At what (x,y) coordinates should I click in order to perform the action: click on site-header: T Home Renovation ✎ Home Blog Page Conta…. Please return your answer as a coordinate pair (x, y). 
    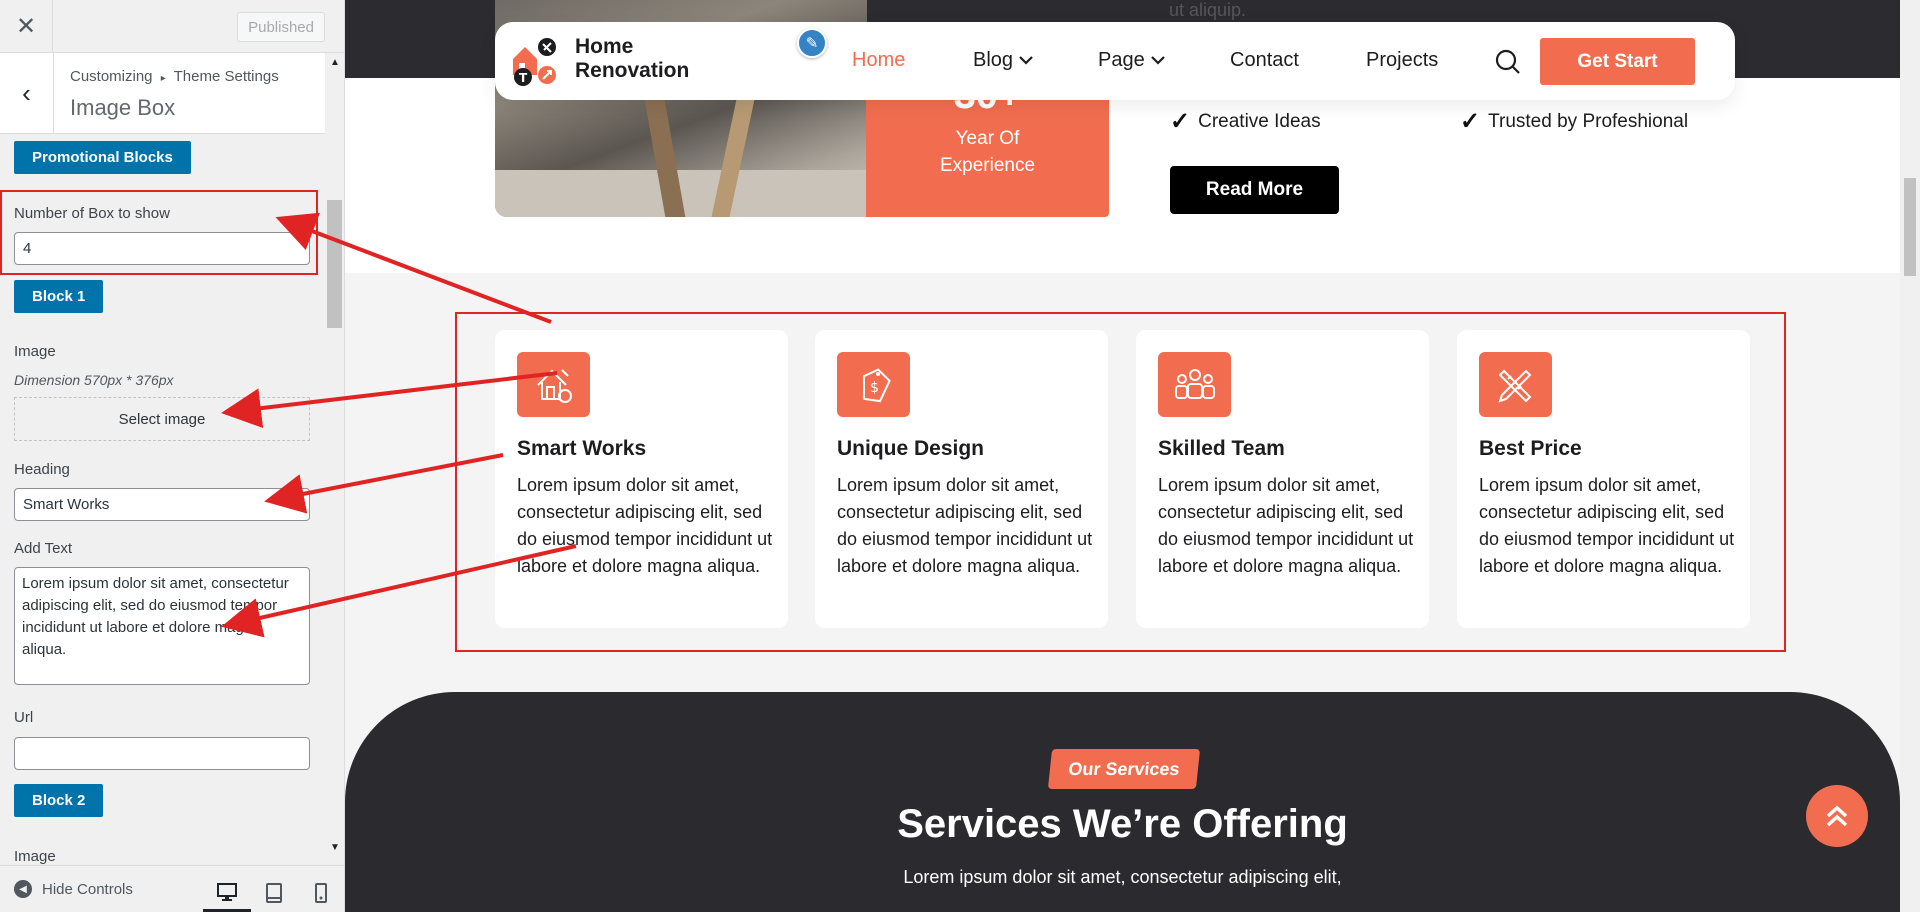
    Looking at the image, I should click on (1115, 61).